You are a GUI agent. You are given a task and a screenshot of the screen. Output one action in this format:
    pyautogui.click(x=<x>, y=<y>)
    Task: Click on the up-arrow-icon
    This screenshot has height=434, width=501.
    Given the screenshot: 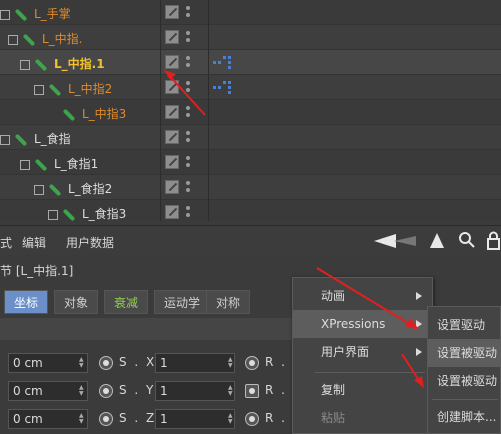 What is the action you would take?
    pyautogui.click(x=437, y=241)
    